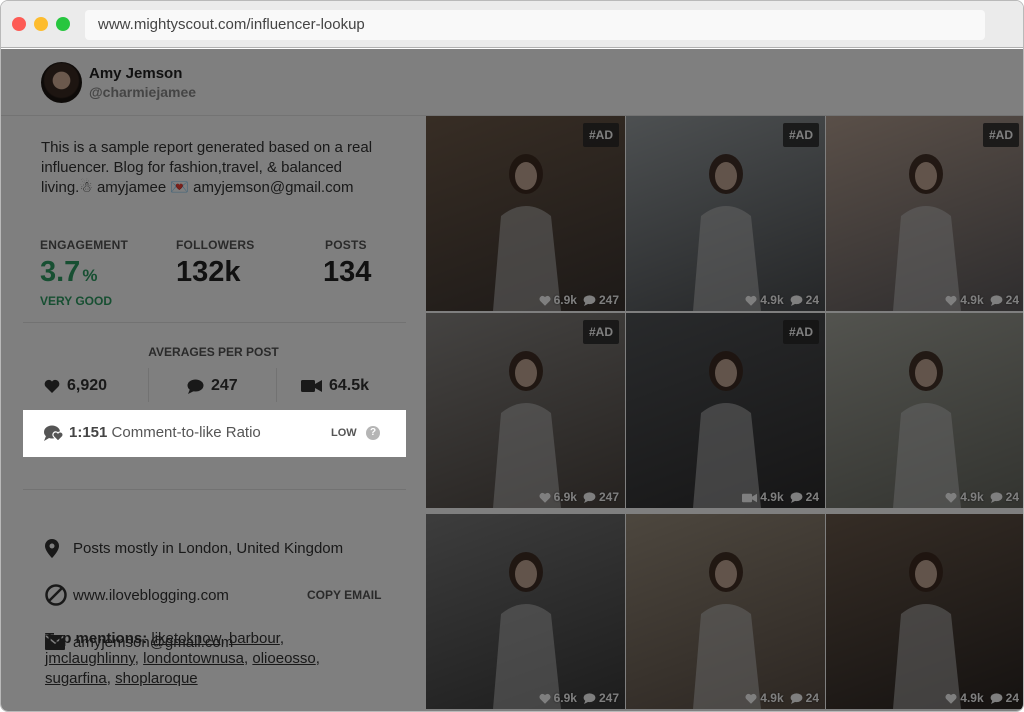  I want to click on close-window-button, so click(19, 24).